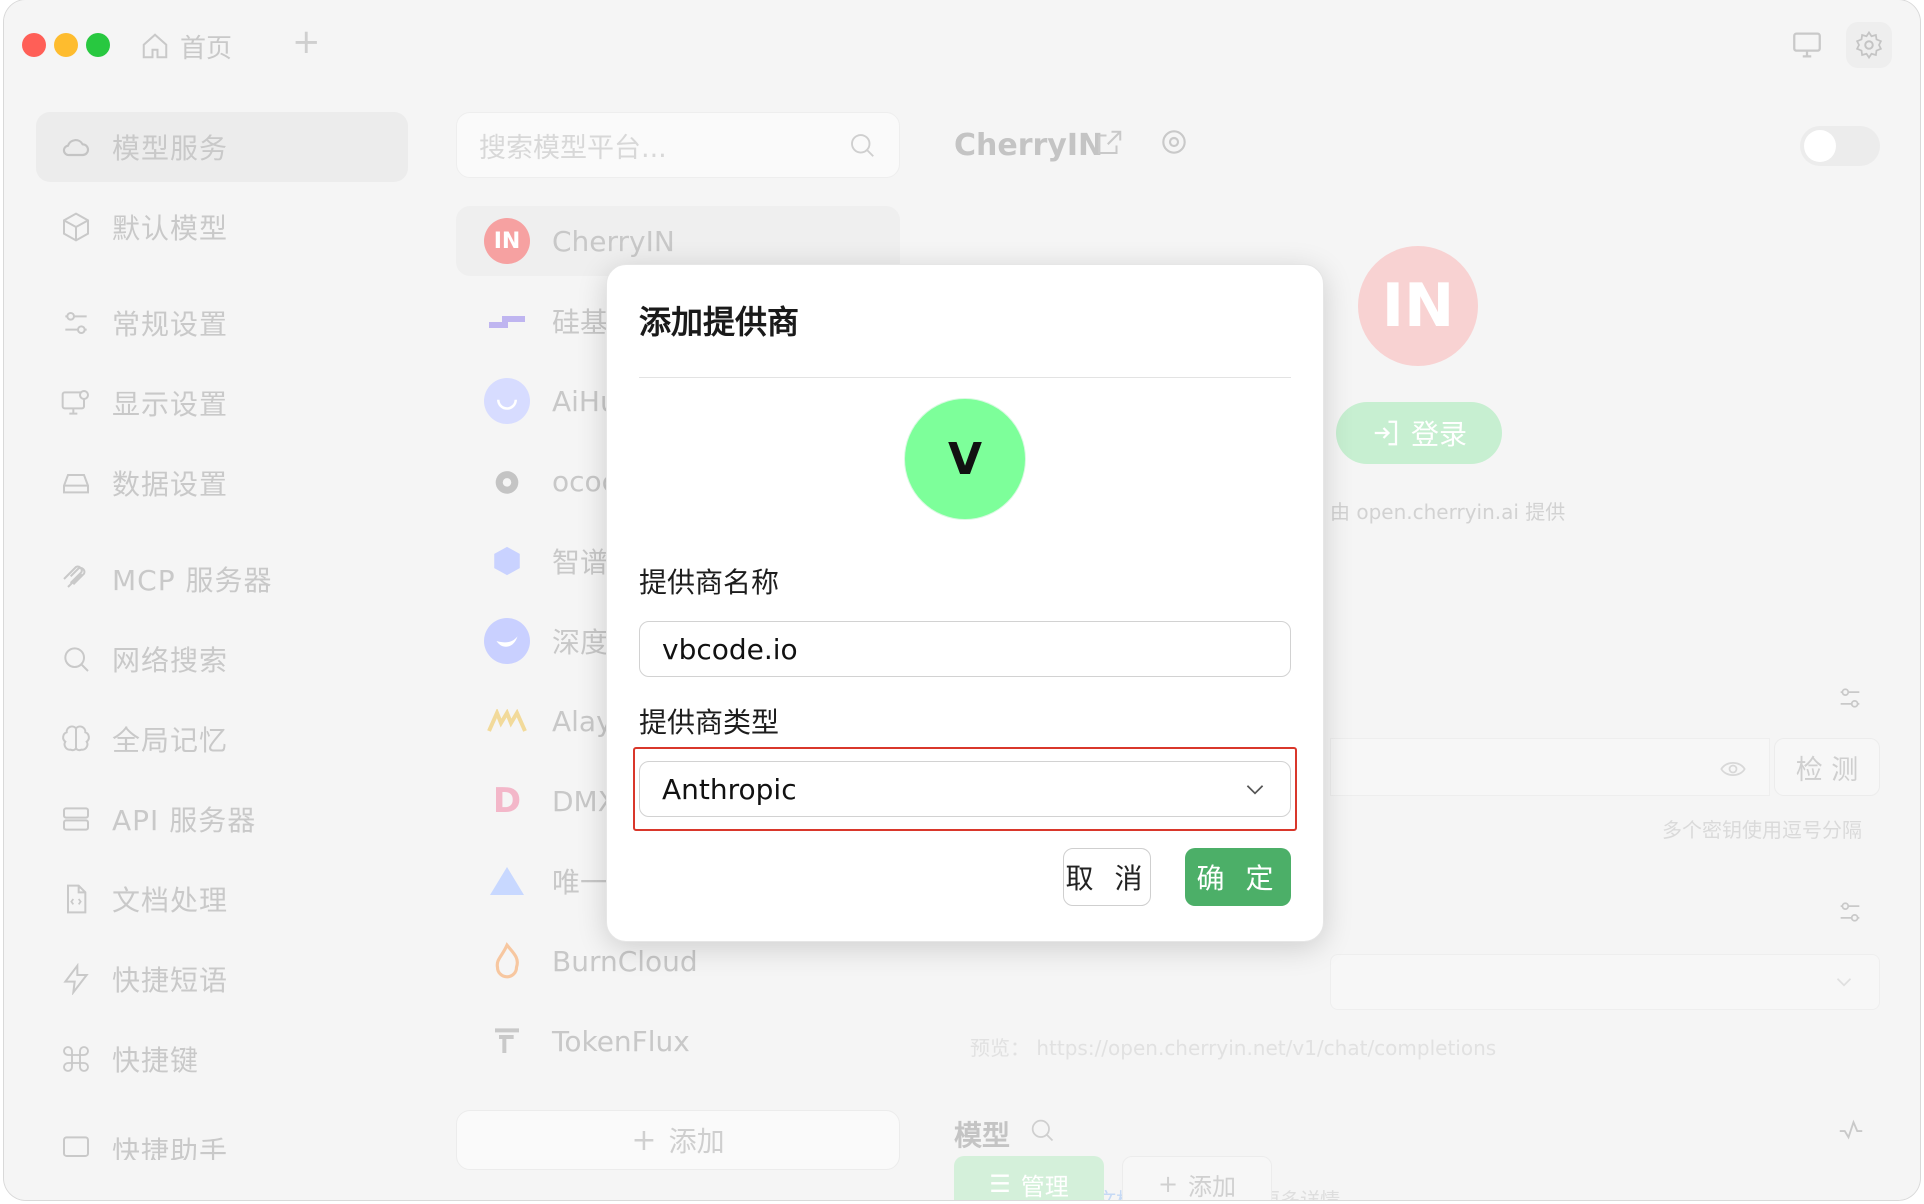 This screenshot has height=1204, width=1924. What do you see at coordinates (1238, 877) in the screenshot?
I see `confirm-button: 确 定` at bounding box center [1238, 877].